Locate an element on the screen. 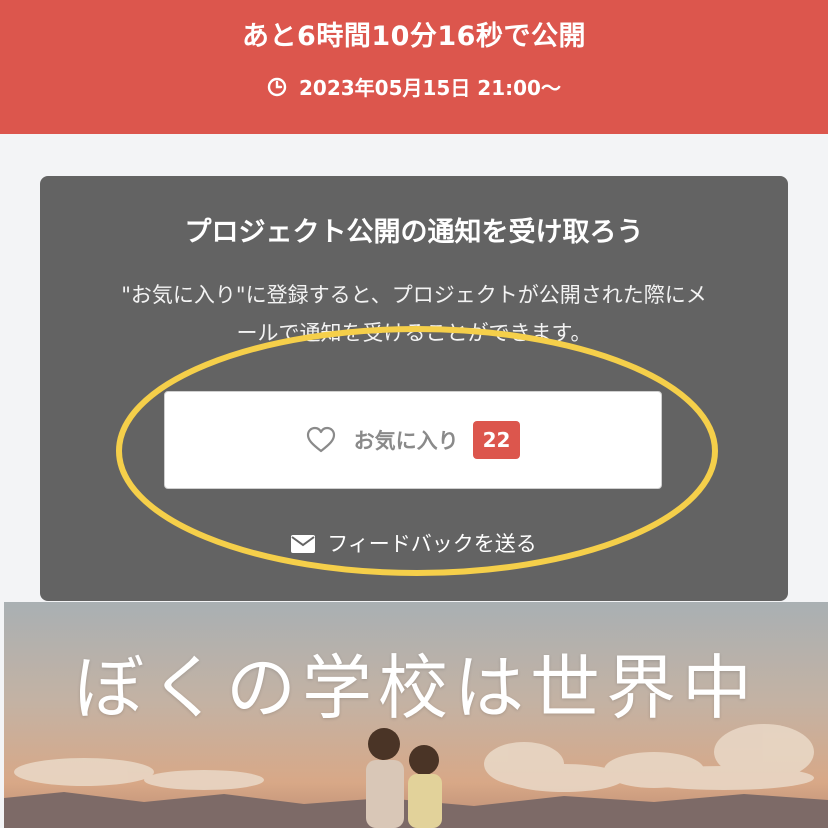 The height and width of the screenshot is (828, 828). favorite-button: お気に入り 22 is located at coordinates (413, 440).